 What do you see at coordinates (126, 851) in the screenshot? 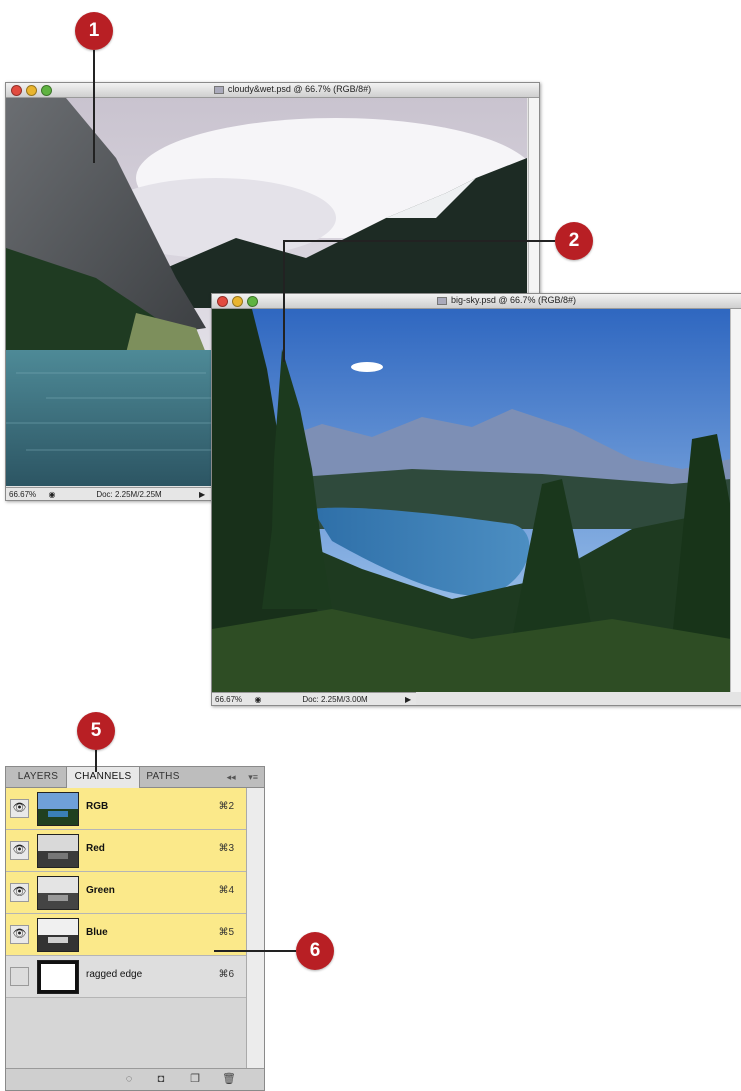
I see `channel-row-red: 👁 Red ⌘3` at bounding box center [126, 851].